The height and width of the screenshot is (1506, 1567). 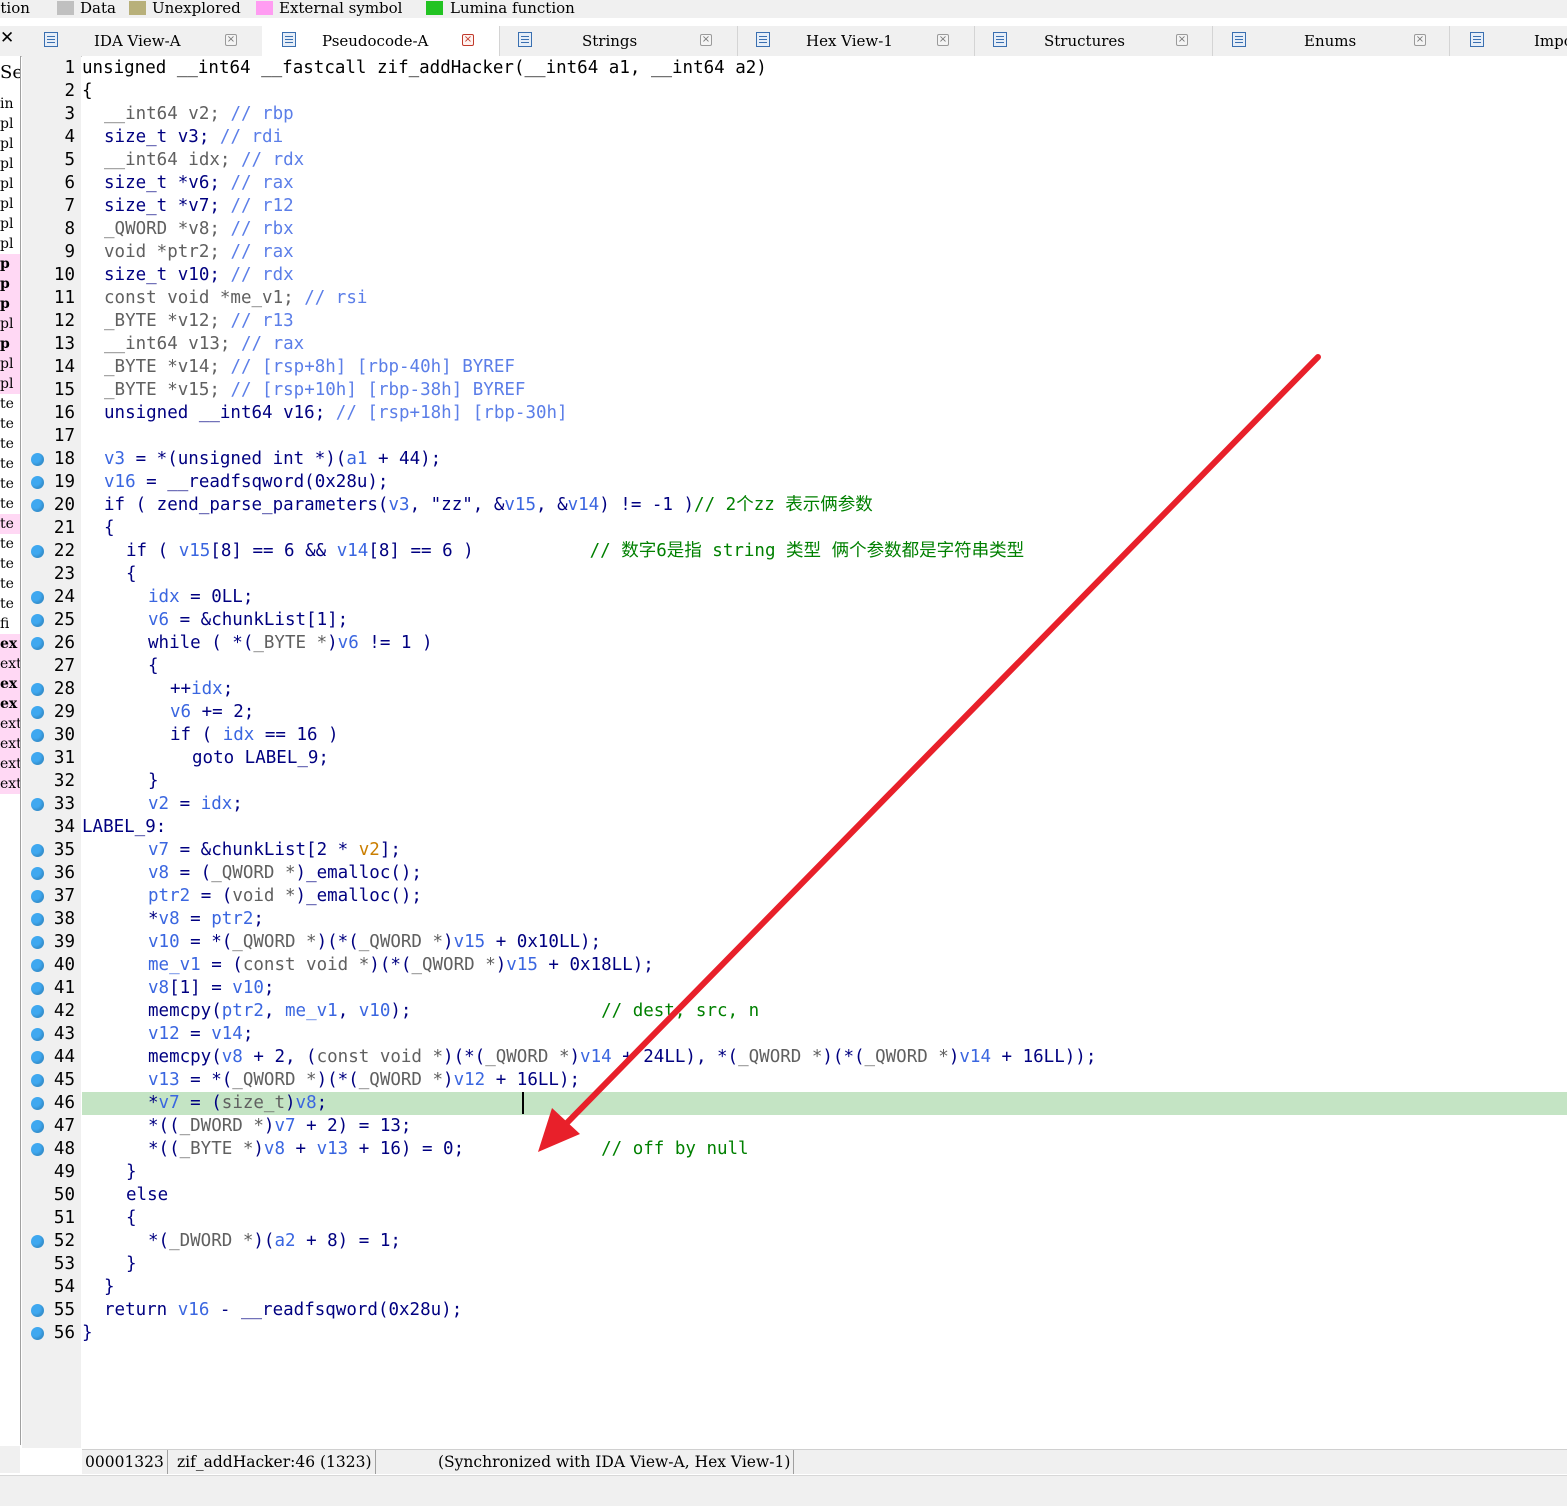 I want to click on code-line: *((_DWORD *)v7 + 2) = 13;, so click(x=824, y=1126).